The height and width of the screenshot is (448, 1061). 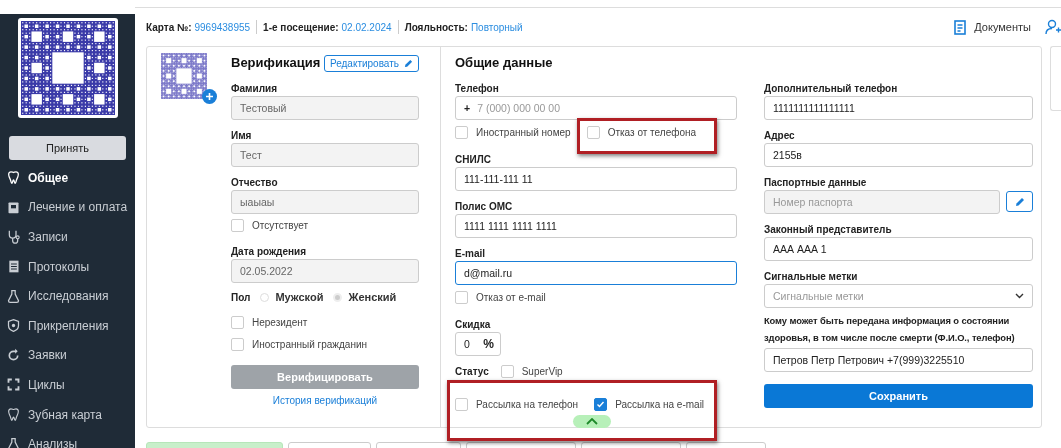 I want to click on loyalty: Лояльность: Повторный, so click(x=463, y=27).